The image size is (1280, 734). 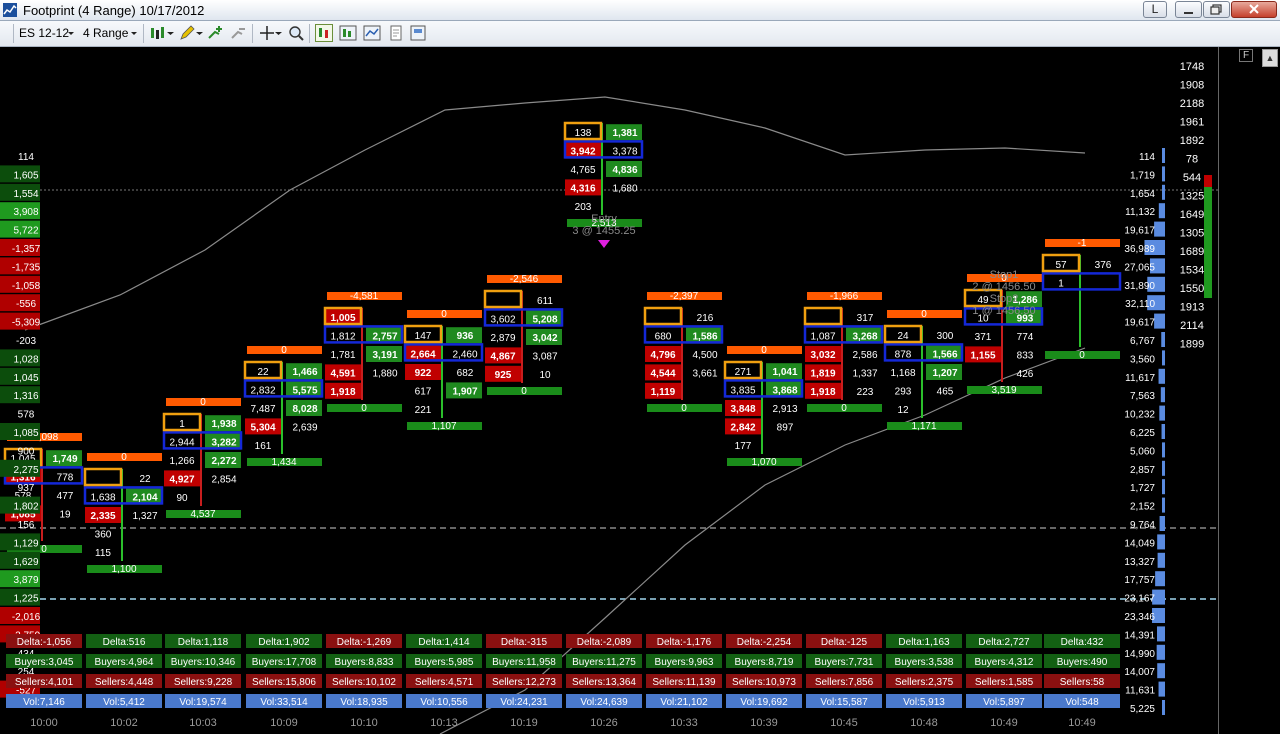 I want to click on chart-scale-button: F, so click(x=1246, y=55).